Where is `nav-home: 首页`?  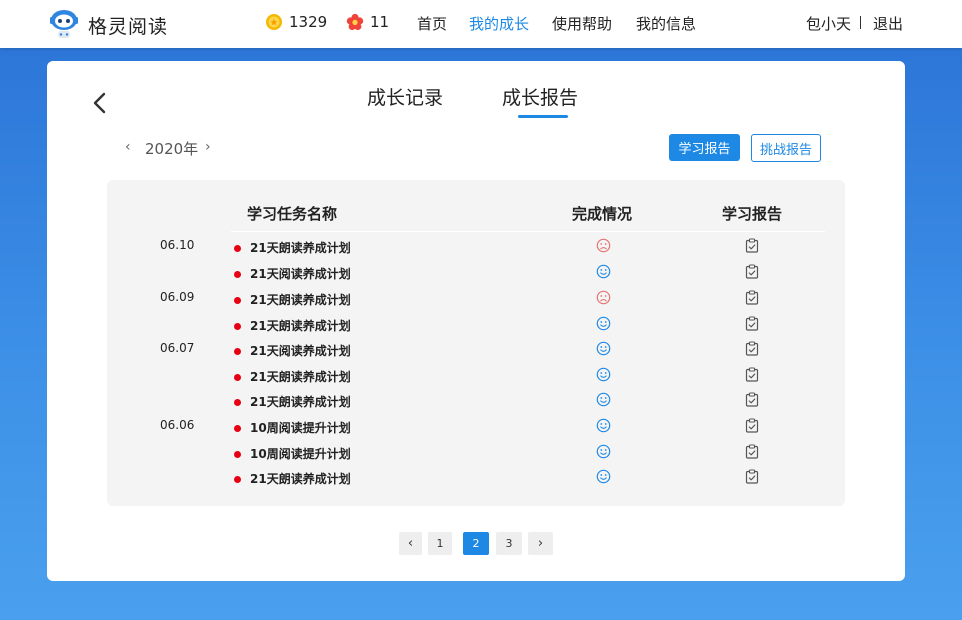 nav-home: 首页 is located at coordinates (432, 23).